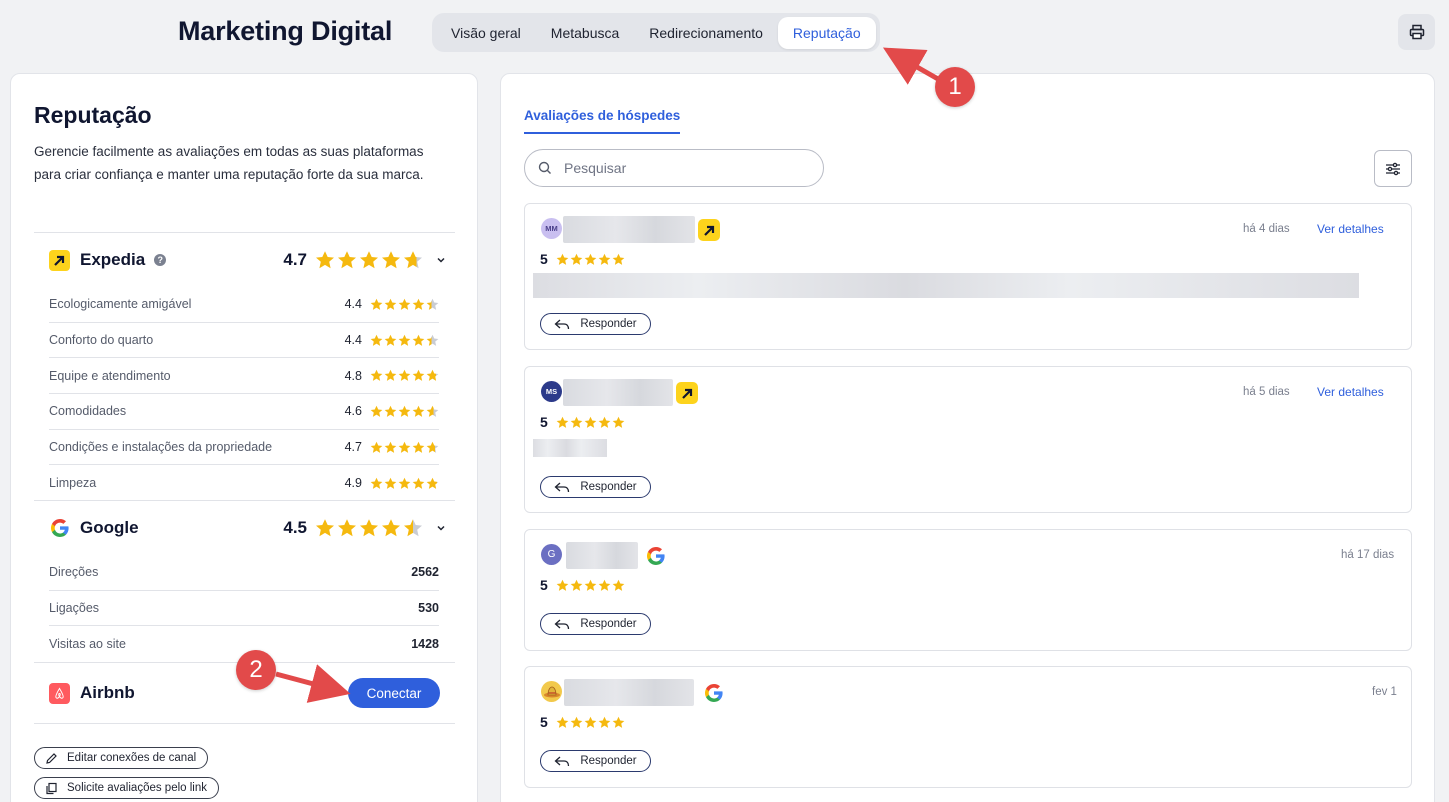  What do you see at coordinates (353, 411) in the screenshot?
I see `rating-value: 4.6` at bounding box center [353, 411].